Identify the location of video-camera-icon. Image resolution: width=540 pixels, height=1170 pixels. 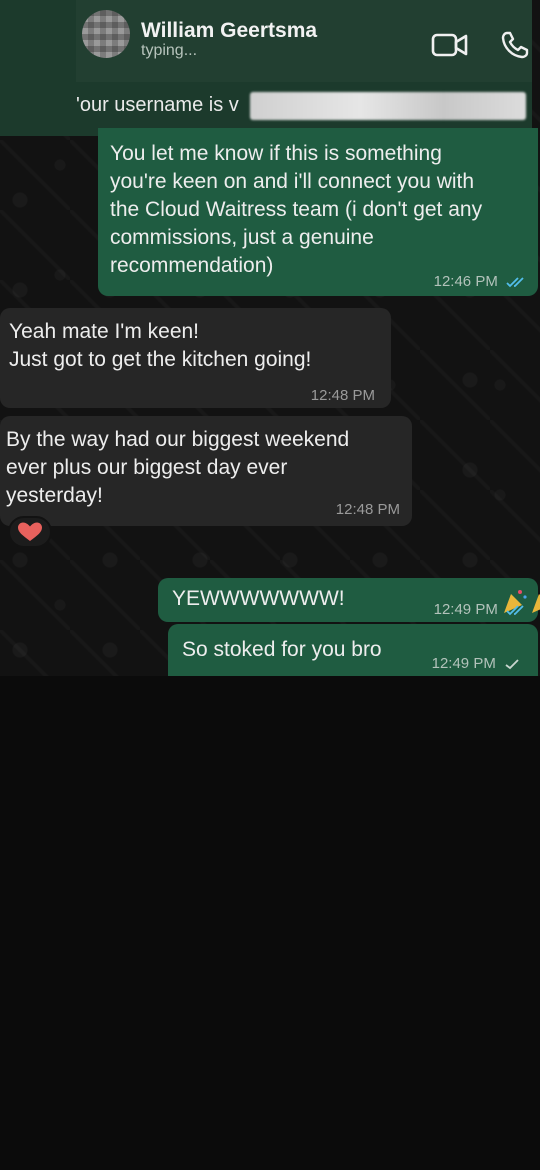
(450, 45).